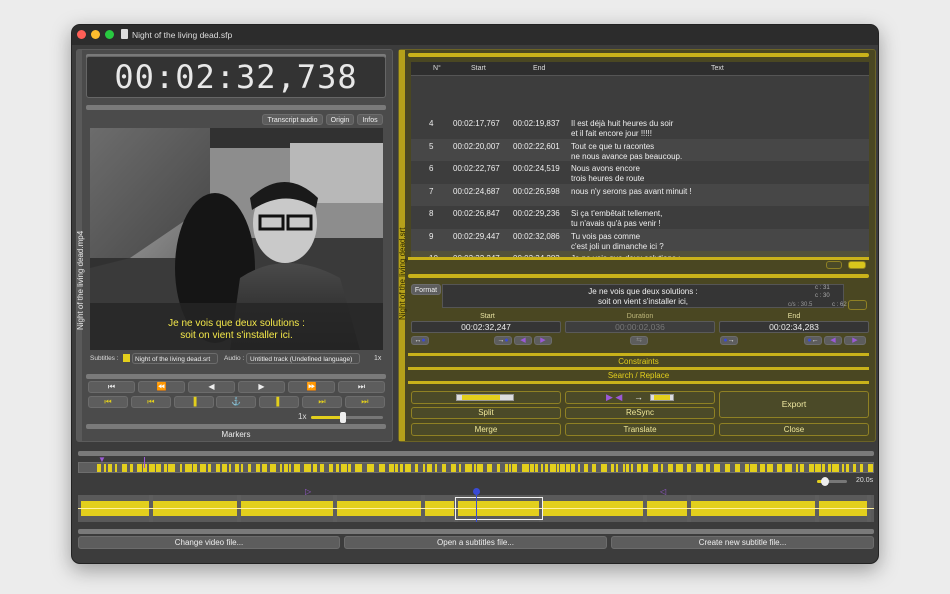  What do you see at coordinates (308, 491) in the screenshot?
I see `waveform-start-marker: ▷` at bounding box center [308, 491].